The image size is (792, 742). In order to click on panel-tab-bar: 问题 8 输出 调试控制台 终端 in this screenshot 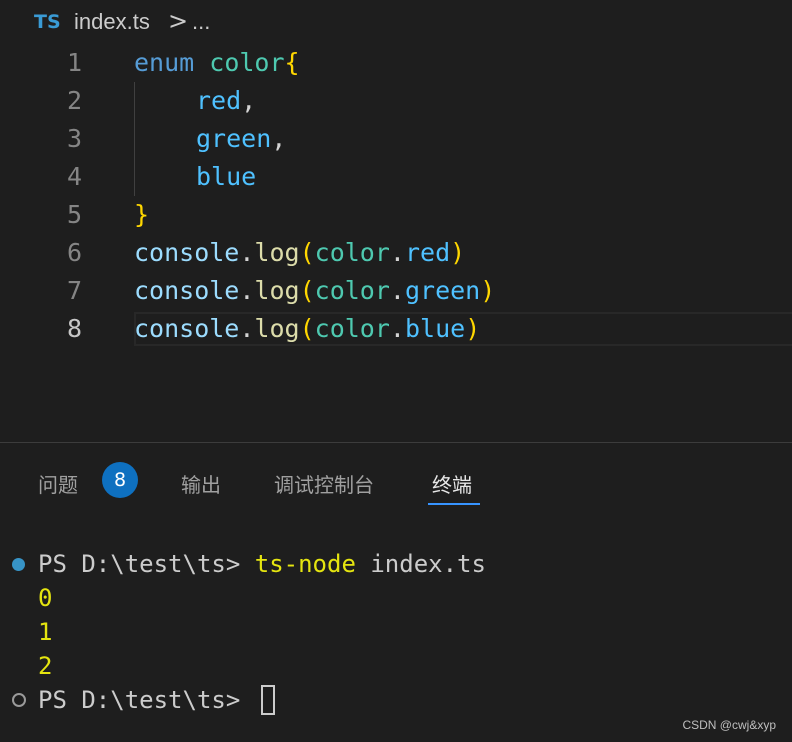, I will do `click(396, 478)`.